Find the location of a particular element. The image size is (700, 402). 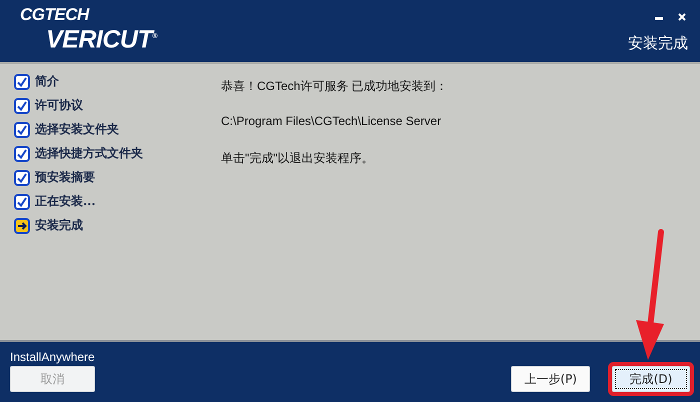

logo-bottom-text: VERICUT$^{®}$ is located at coordinates (101, 38).